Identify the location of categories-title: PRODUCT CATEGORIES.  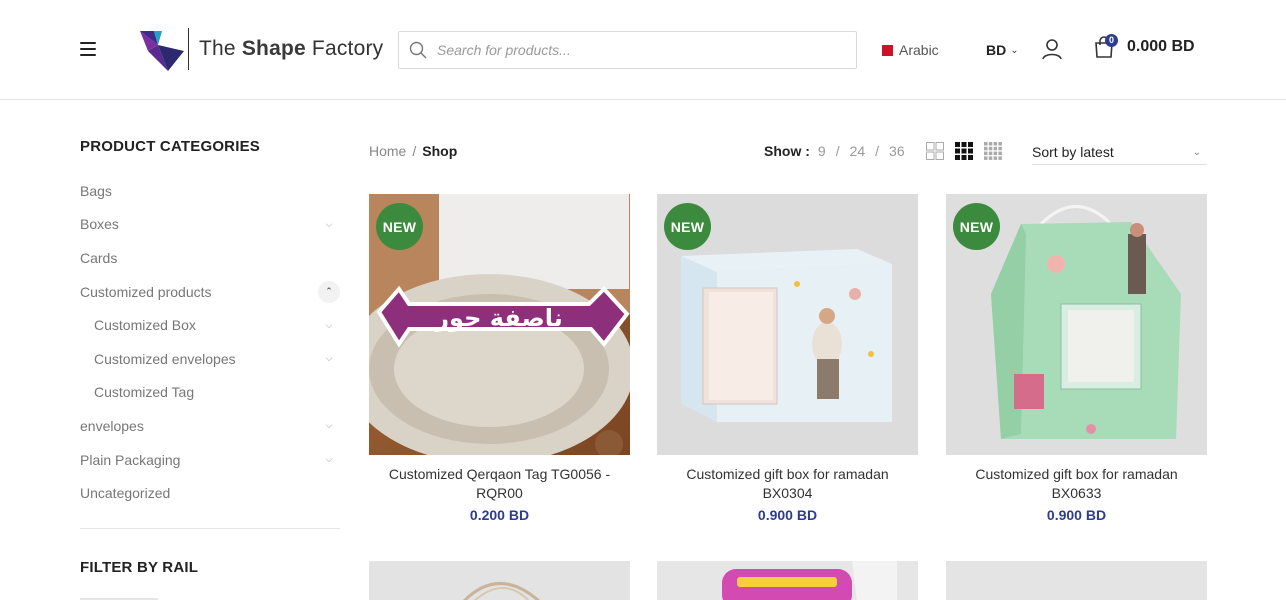
(170, 146).